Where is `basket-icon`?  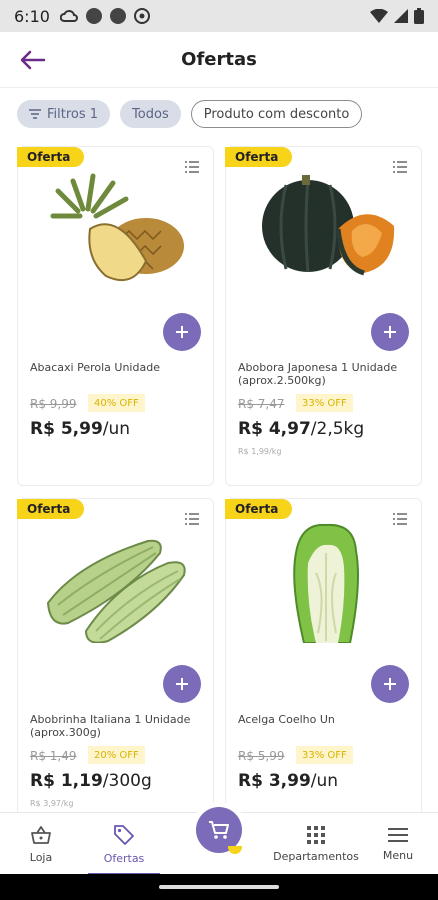
basket-icon is located at coordinates (41, 834).